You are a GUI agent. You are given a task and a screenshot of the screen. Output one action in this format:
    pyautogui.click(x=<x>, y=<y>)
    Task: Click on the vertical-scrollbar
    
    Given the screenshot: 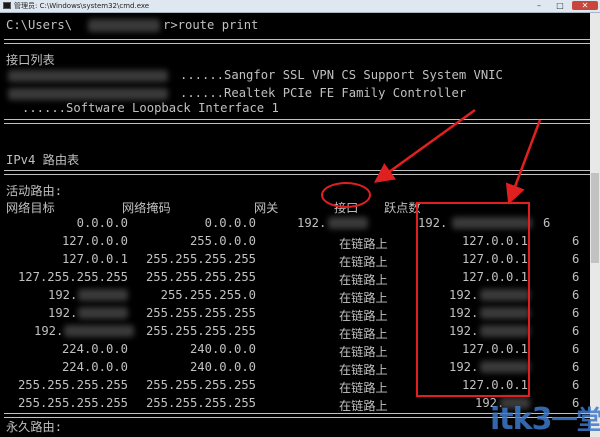 What is the action you would take?
    pyautogui.click(x=595, y=225)
    